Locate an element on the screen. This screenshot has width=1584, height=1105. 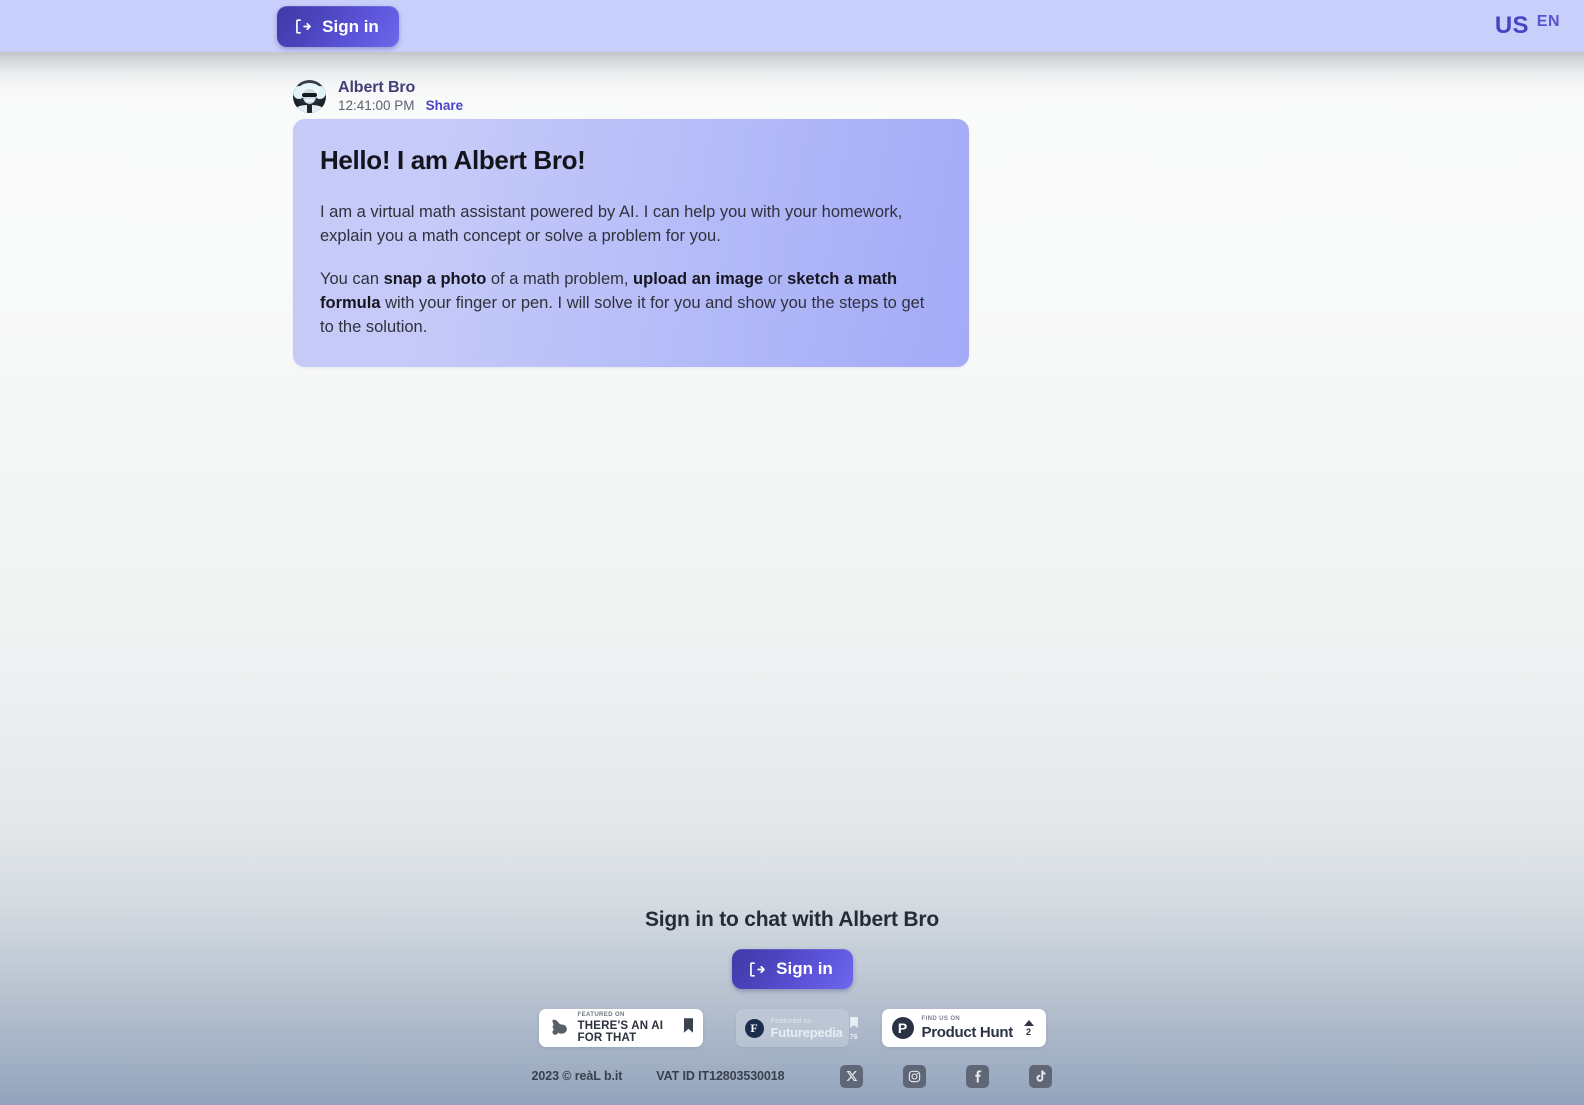
locale-selector: US EN is located at coordinates (1527, 26).